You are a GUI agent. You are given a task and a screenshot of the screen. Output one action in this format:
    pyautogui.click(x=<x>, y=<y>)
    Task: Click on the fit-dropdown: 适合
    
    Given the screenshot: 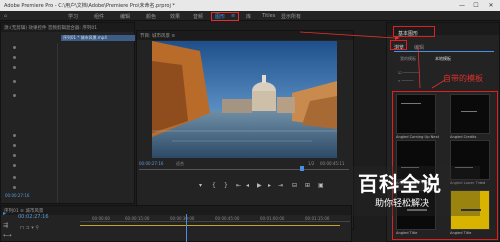 What is the action you would take?
    pyautogui.click(x=180, y=164)
    